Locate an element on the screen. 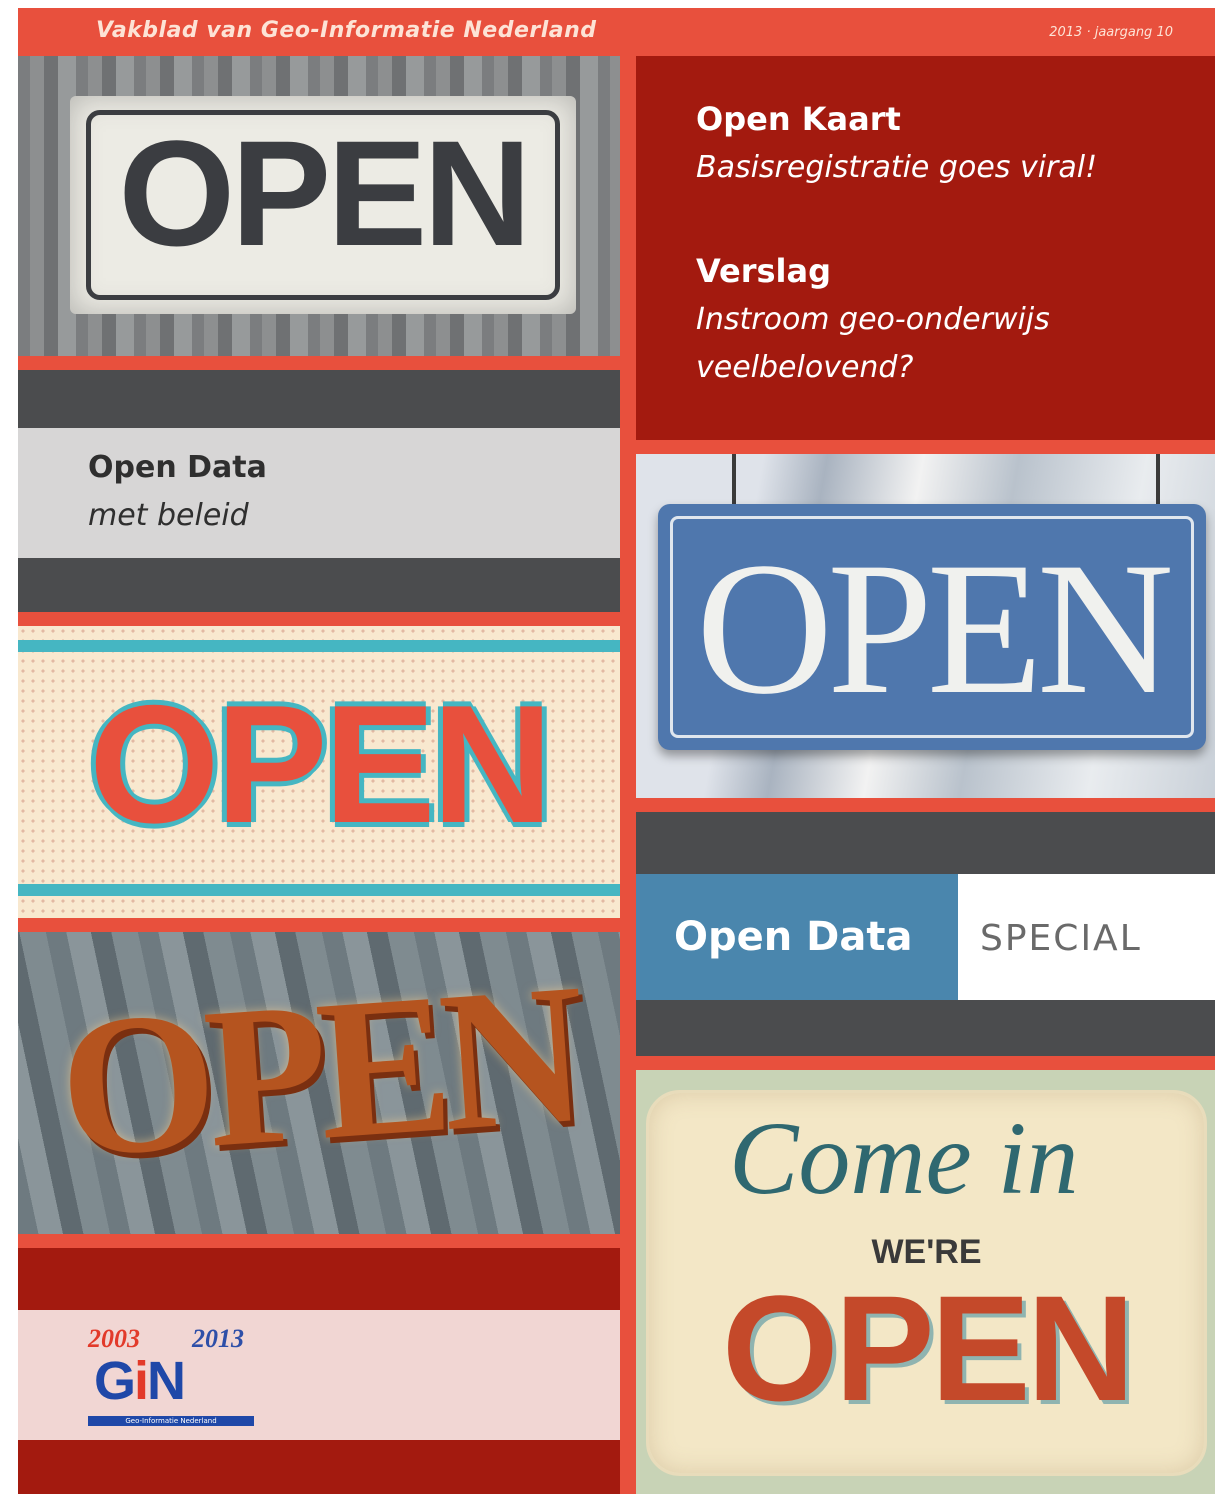 The width and height of the screenshot is (1215, 1496). special-banner: Open Data SPECIAL is located at coordinates (925, 937).